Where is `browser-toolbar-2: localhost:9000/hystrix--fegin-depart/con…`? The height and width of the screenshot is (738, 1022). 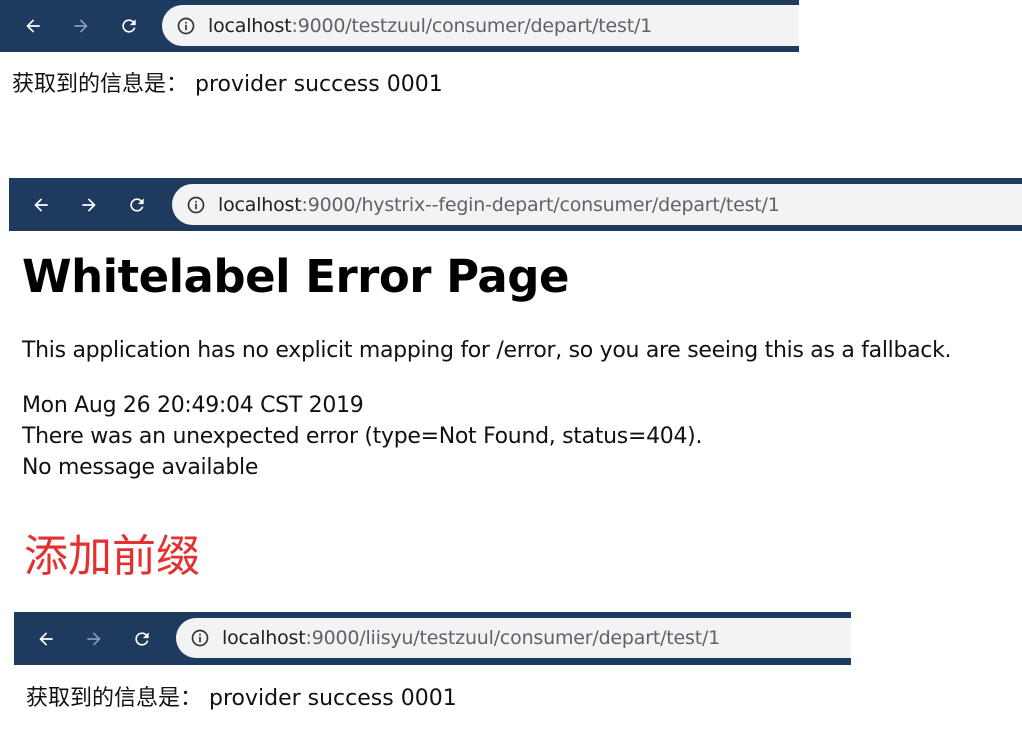
browser-toolbar-2: localhost:9000/hystrix--fegin-depart/con… is located at coordinates (515, 204).